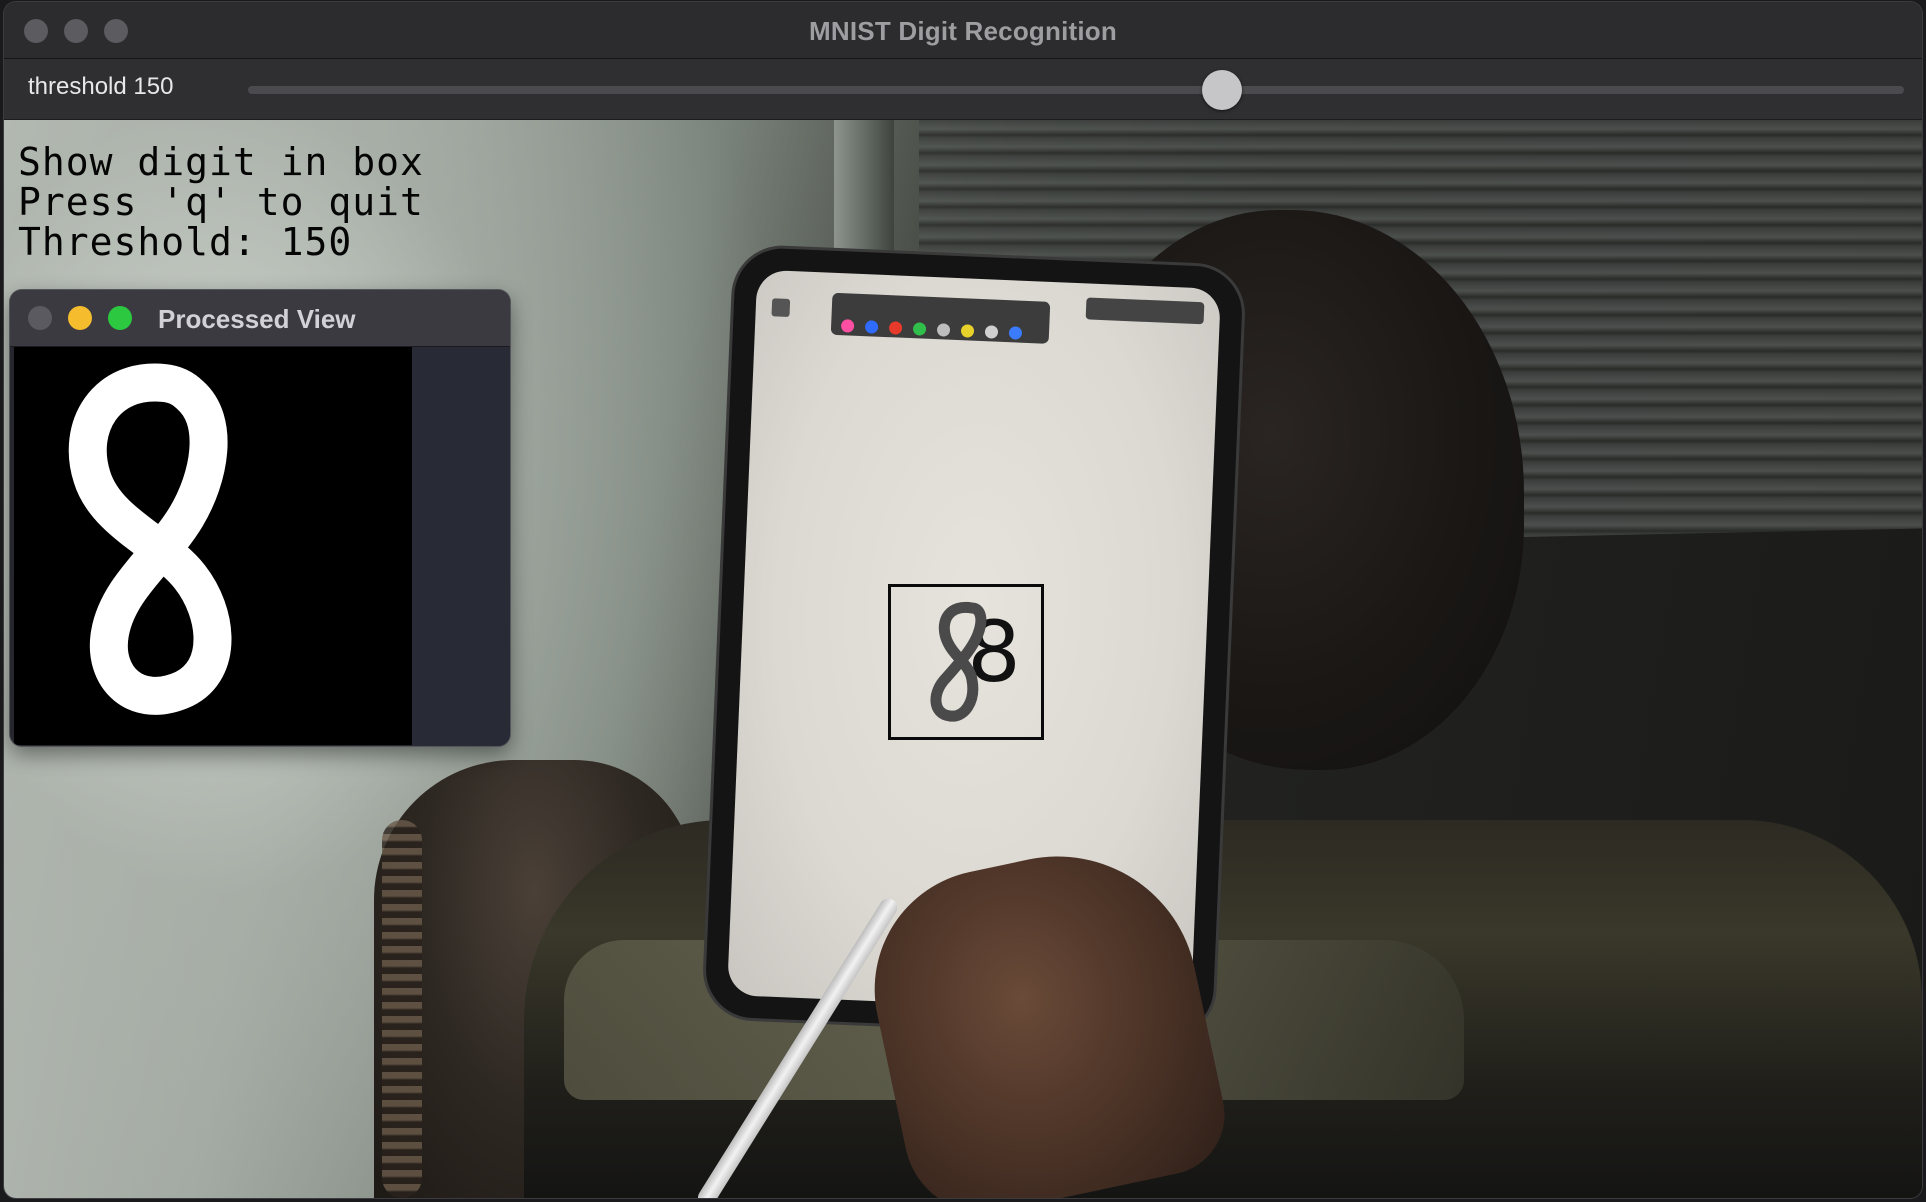 The width and height of the screenshot is (1926, 1202). I want to click on tablet-back-icon, so click(781, 307).